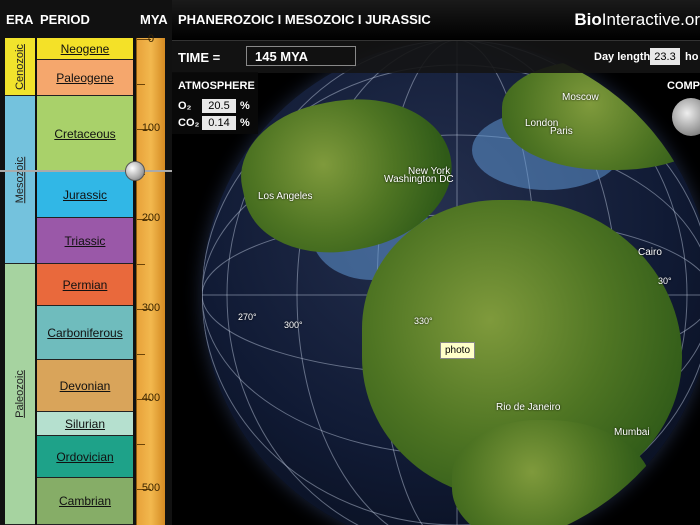  What do you see at coordinates (189, 123) in the screenshot?
I see `co2-label: CO₂` at bounding box center [189, 123].